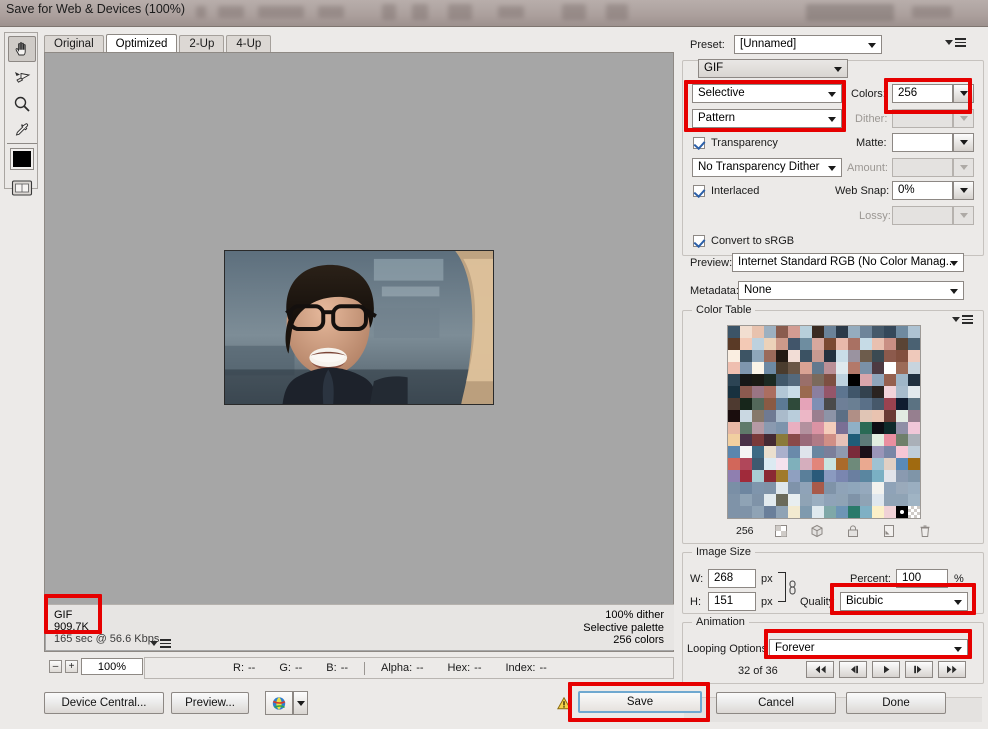 The image size is (988, 729). Describe the element at coordinates (962, 319) in the screenshot. I see `color-table-flyout-menu-icon` at that location.